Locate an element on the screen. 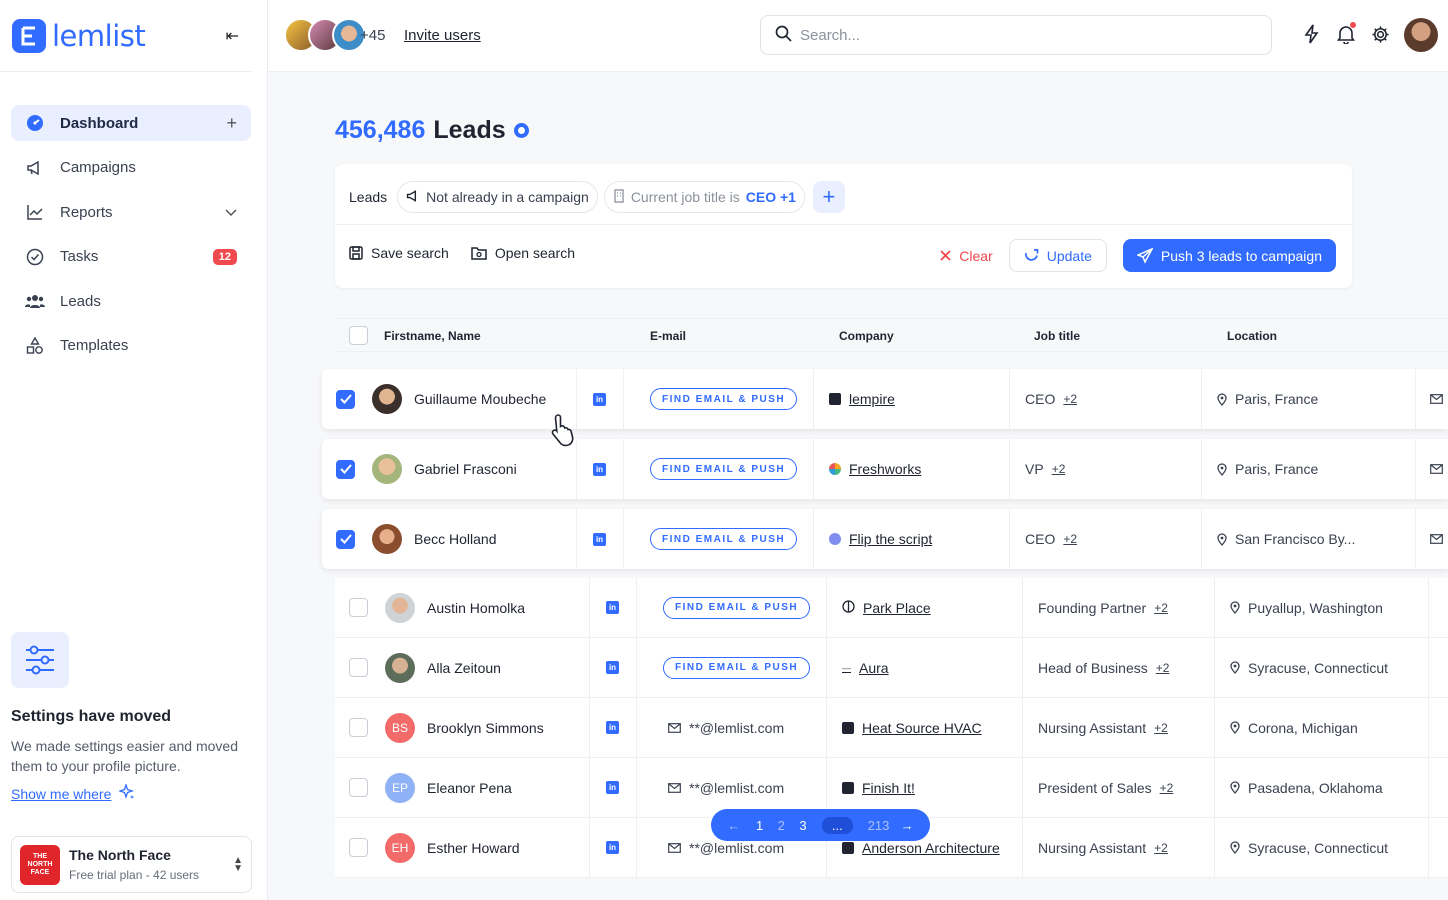 Image resolution: width=1448 pixels, height=900 pixels. update-button: Update is located at coordinates (1057, 255).